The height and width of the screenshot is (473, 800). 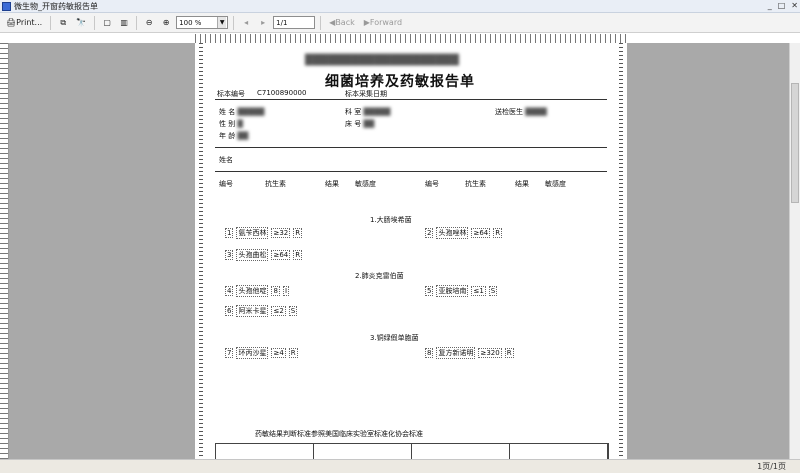 What do you see at coordinates (246, 23) in the screenshot?
I see `prev-page-icon: ◂` at bounding box center [246, 23].